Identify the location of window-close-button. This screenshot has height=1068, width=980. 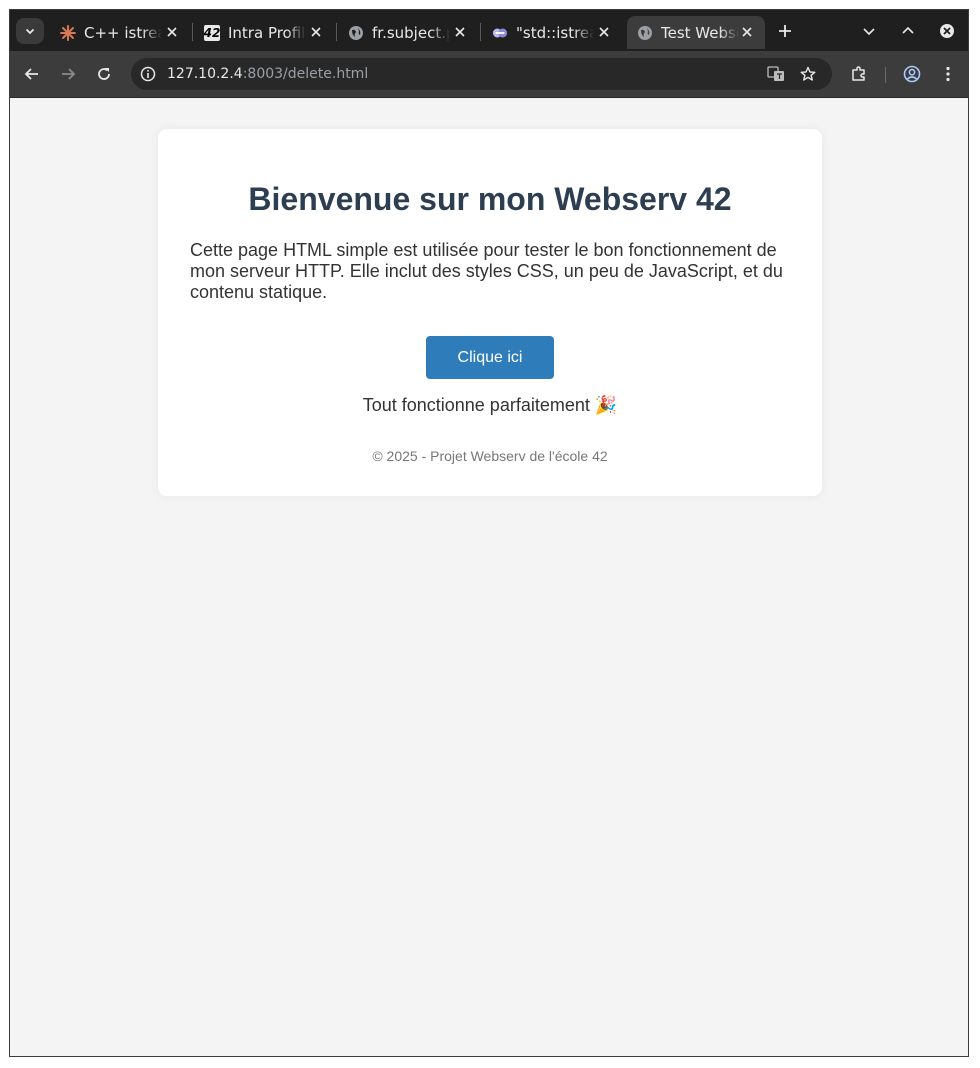
(947, 31).